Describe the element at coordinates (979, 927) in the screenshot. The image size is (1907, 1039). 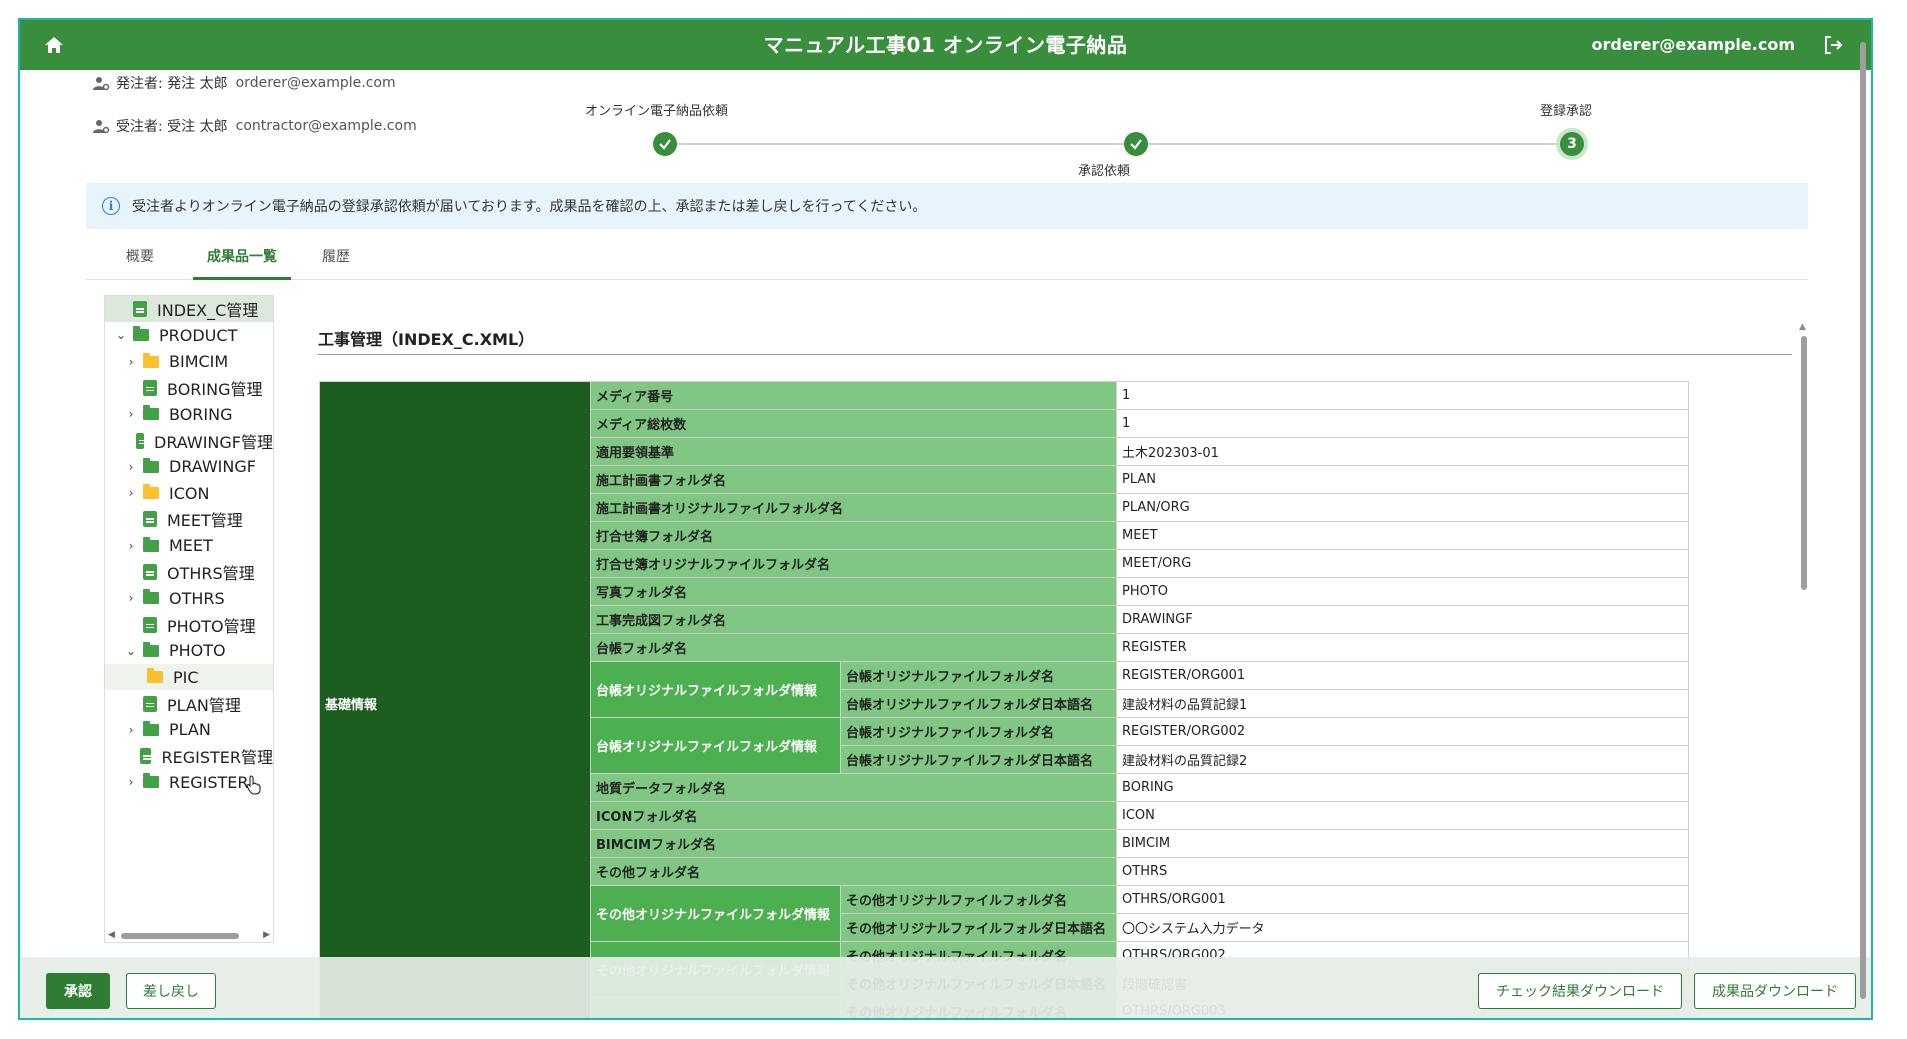
I see `field-label: その他オリジナルファイルフォルダ日本語名` at that location.